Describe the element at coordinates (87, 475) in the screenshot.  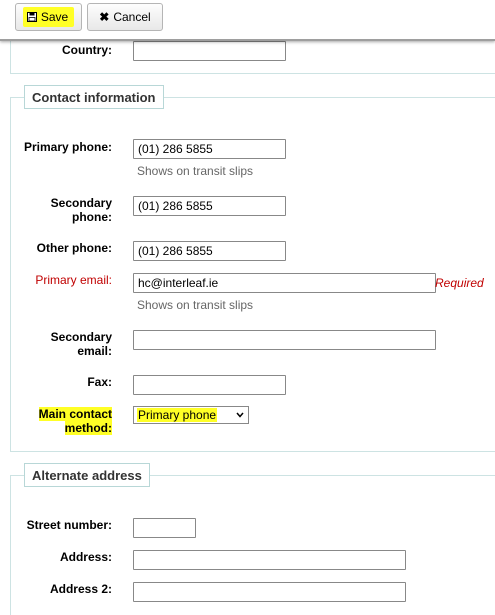
I see `alternate-address-legend: Alternate address` at that location.